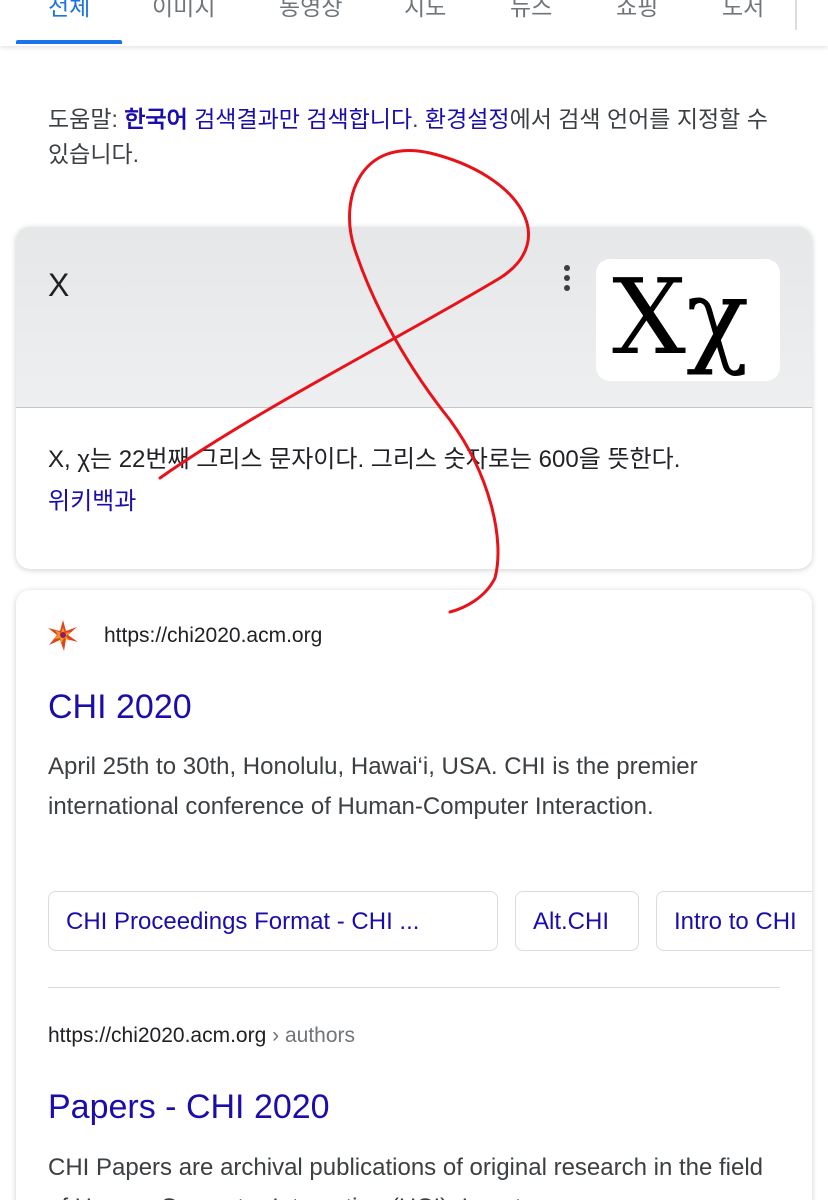  I want to click on help-prefix: 도움말:, so click(86, 119).